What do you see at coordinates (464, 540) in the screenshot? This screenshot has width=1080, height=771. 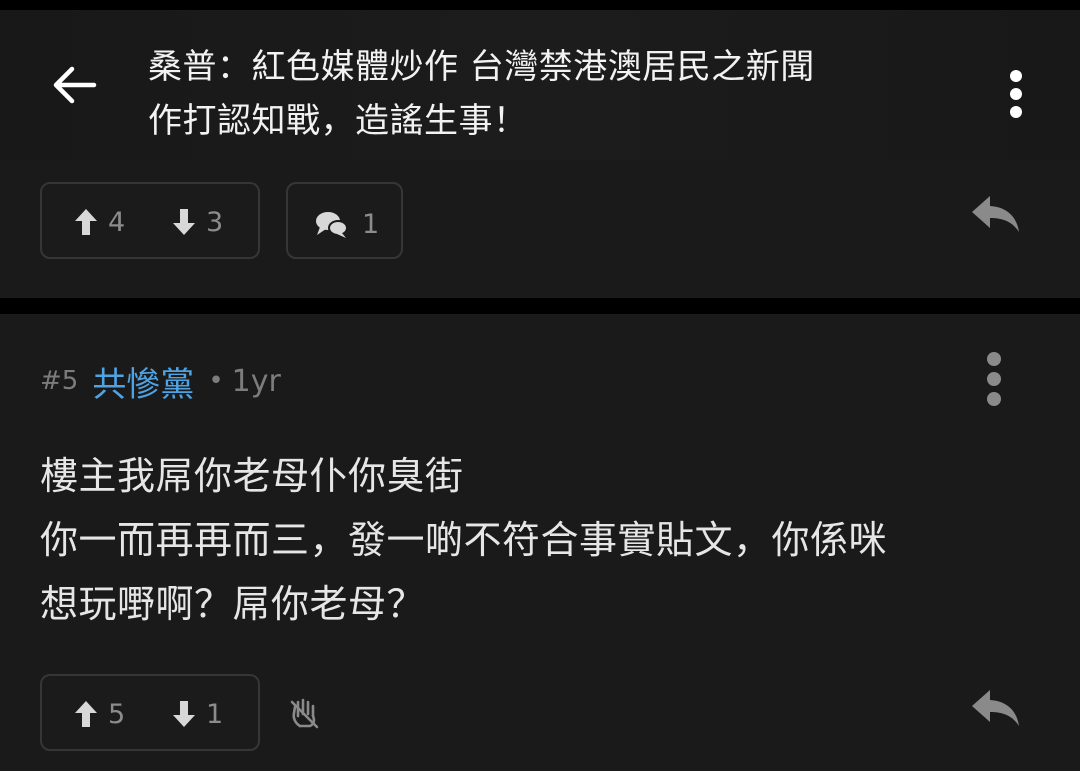 I see `comment-line: 你一而再再而三，發一啲不符合事實貼文，你係咪` at bounding box center [464, 540].